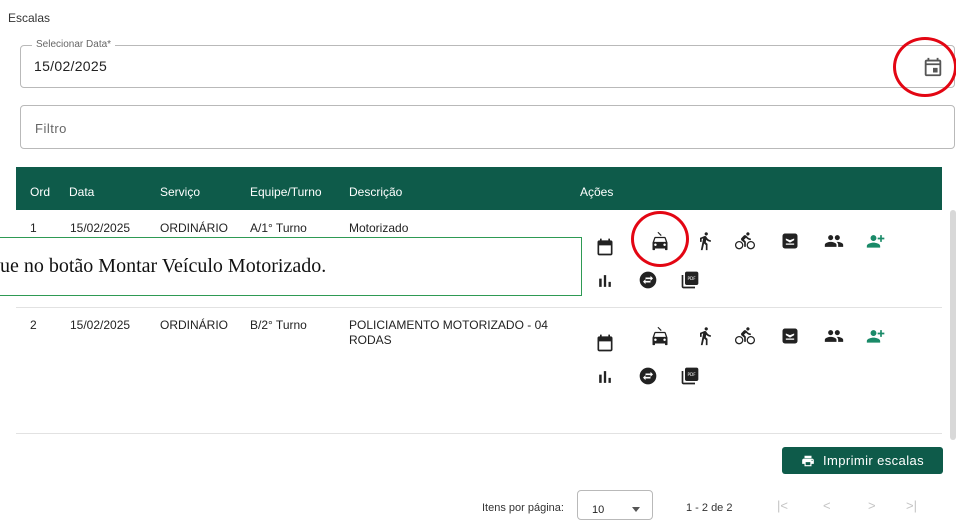 The width and height of the screenshot is (956, 520). I want to click on page-size-value: 10, so click(598, 510).